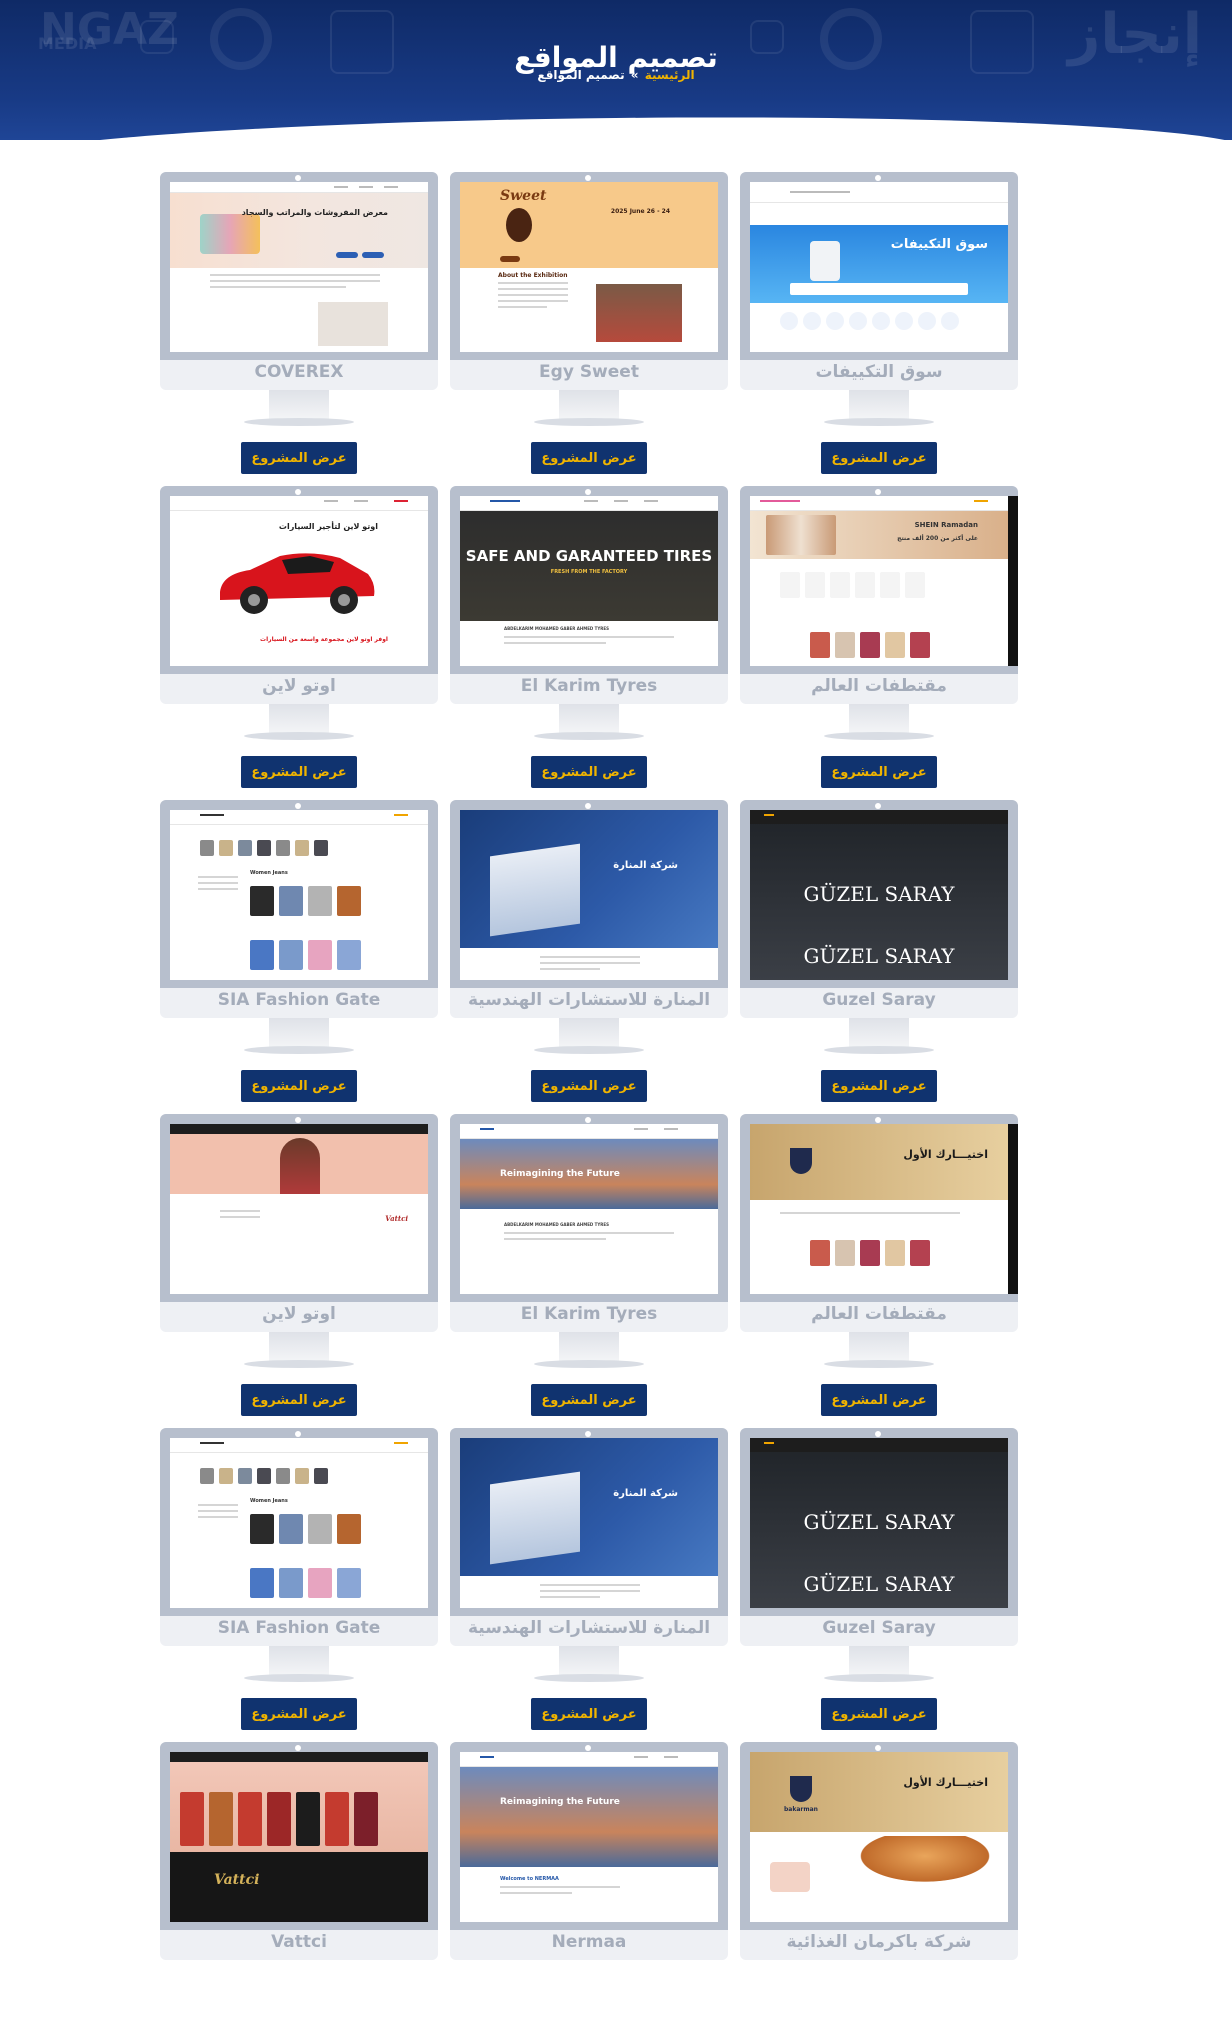  What do you see at coordinates (670, 75) in the screenshot?
I see `breadcrumb-home-link: الرئيسية` at bounding box center [670, 75].